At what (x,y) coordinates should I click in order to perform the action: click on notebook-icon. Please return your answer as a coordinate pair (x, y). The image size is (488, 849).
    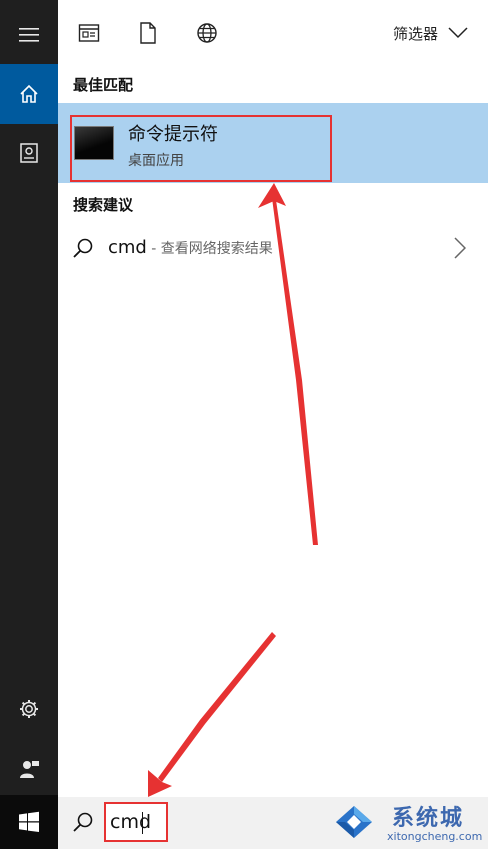
    Looking at the image, I should click on (29, 153).